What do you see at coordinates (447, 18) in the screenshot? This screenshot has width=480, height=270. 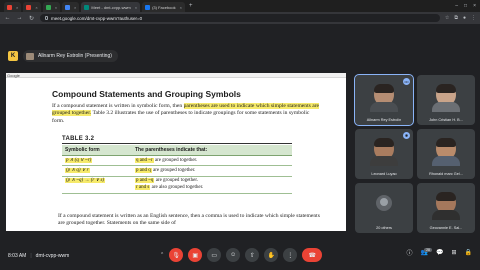 I see `star-icon: ☆` at bounding box center [447, 18].